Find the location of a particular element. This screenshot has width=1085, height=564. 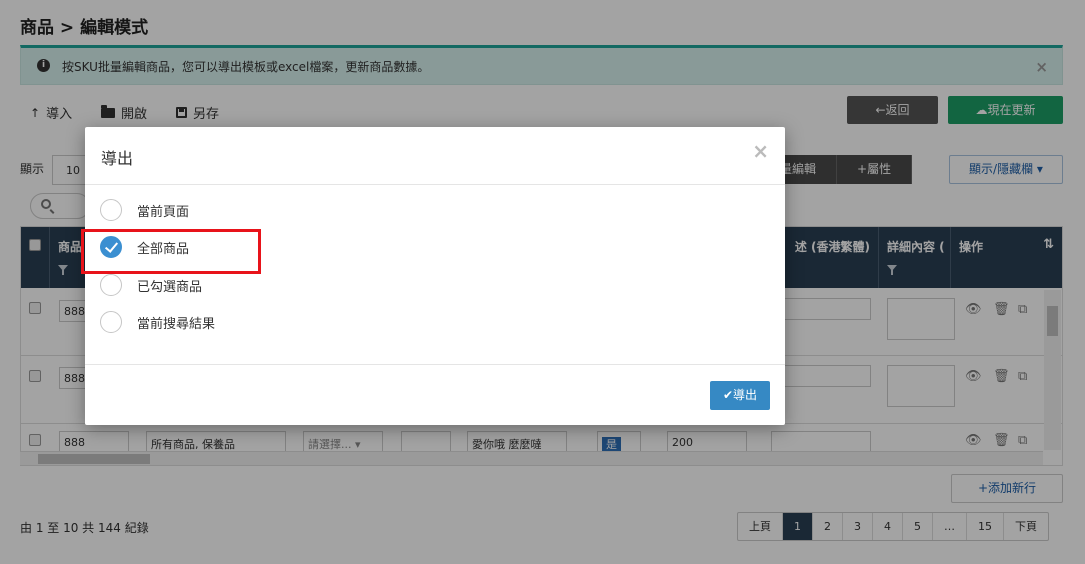

export-option-checked-products: 已勾選商品 is located at coordinates (151, 285).